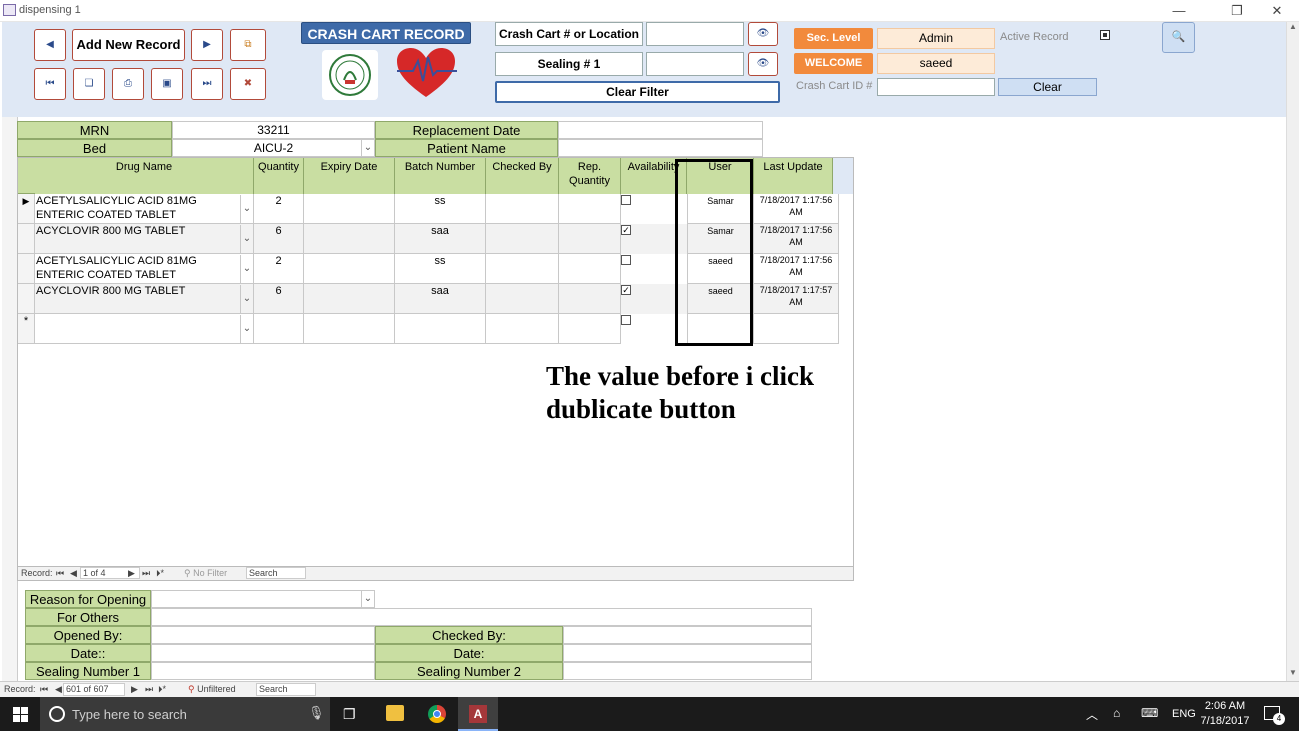 The width and height of the screenshot is (1299, 731). Describe the element at coordinates (205, 573) in the screenshot. I see `filter-status: ⚲ No Filter` at that location.